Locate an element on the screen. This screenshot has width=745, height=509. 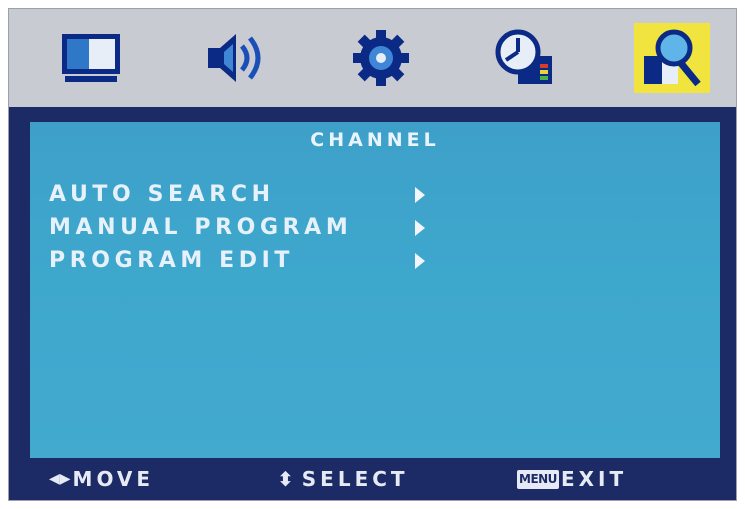
tab-time is located at coordinates (527, 58).